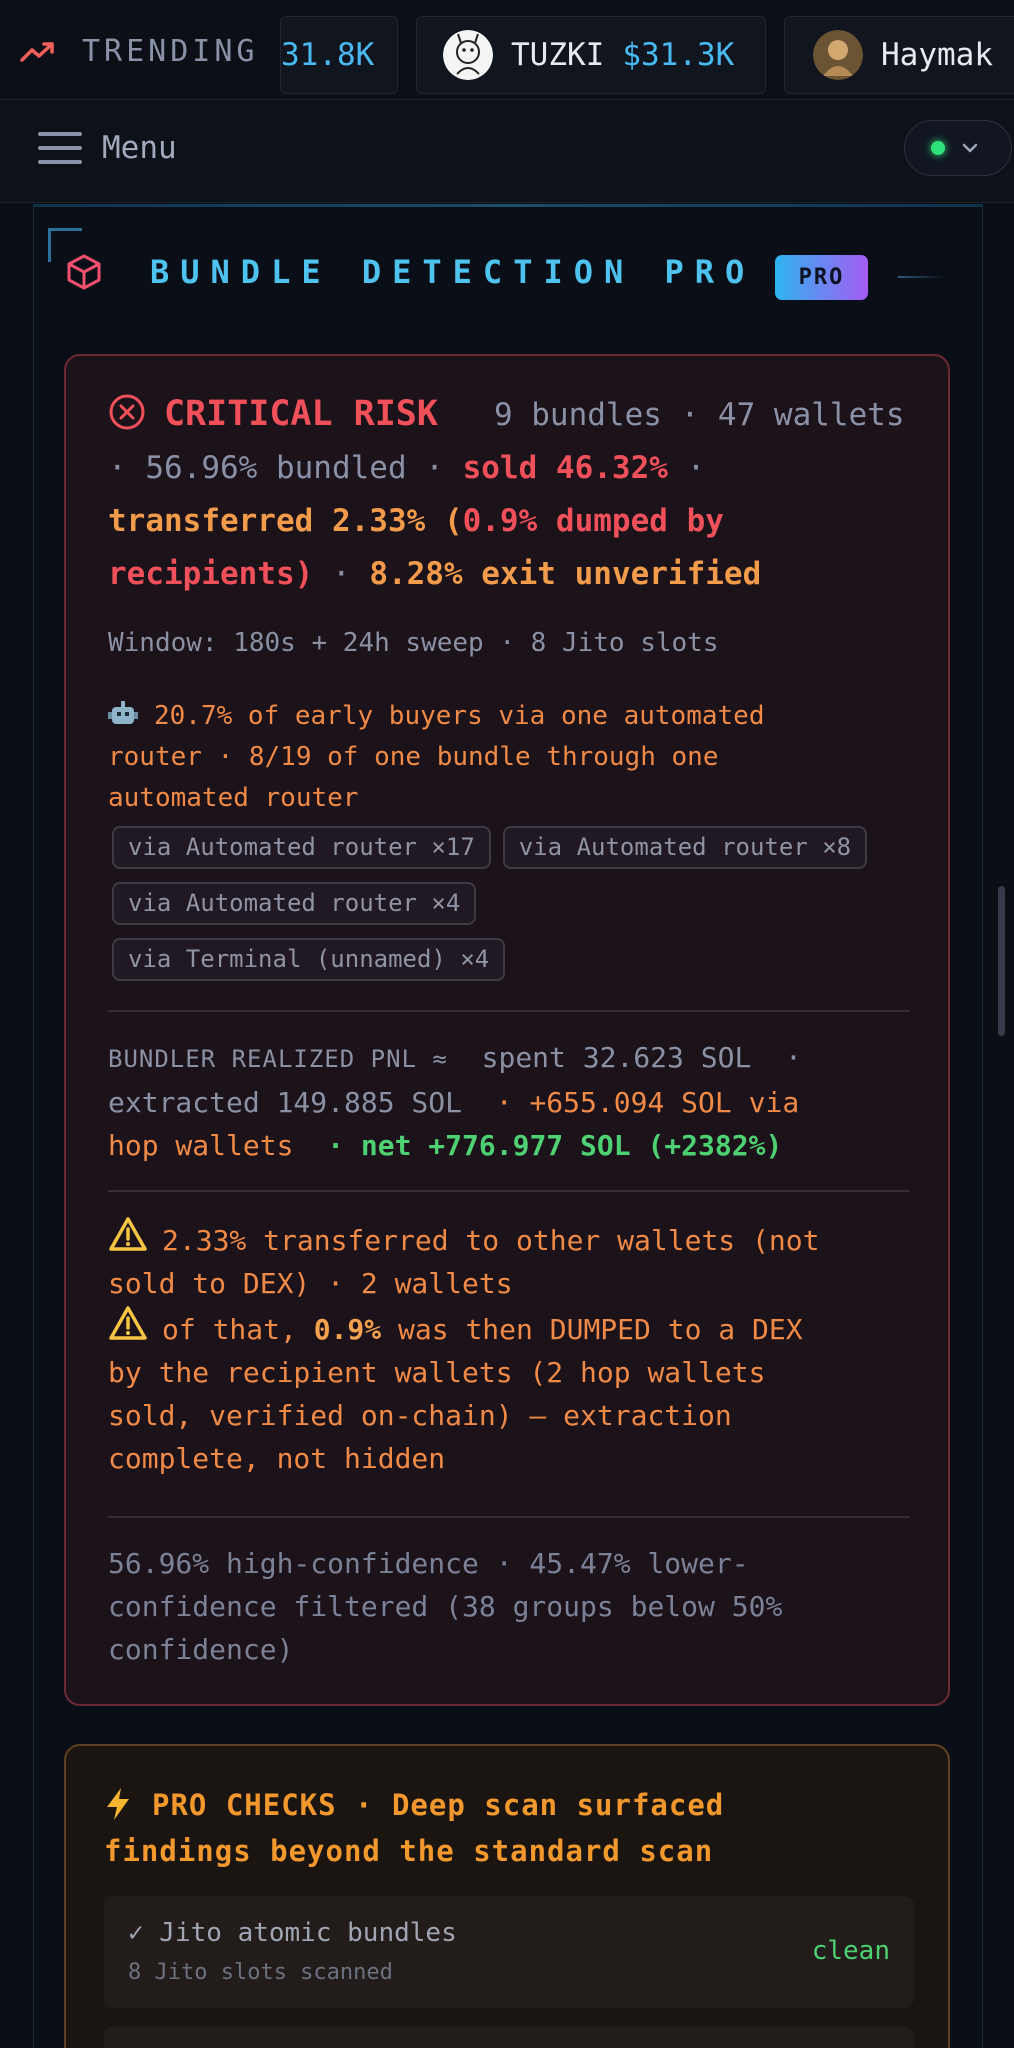 Image resolution: width=1014 pixels, height=2048 pixels. I want to click on router-line-2: router · 8/19 of one bundle through one, so click(413, 757).